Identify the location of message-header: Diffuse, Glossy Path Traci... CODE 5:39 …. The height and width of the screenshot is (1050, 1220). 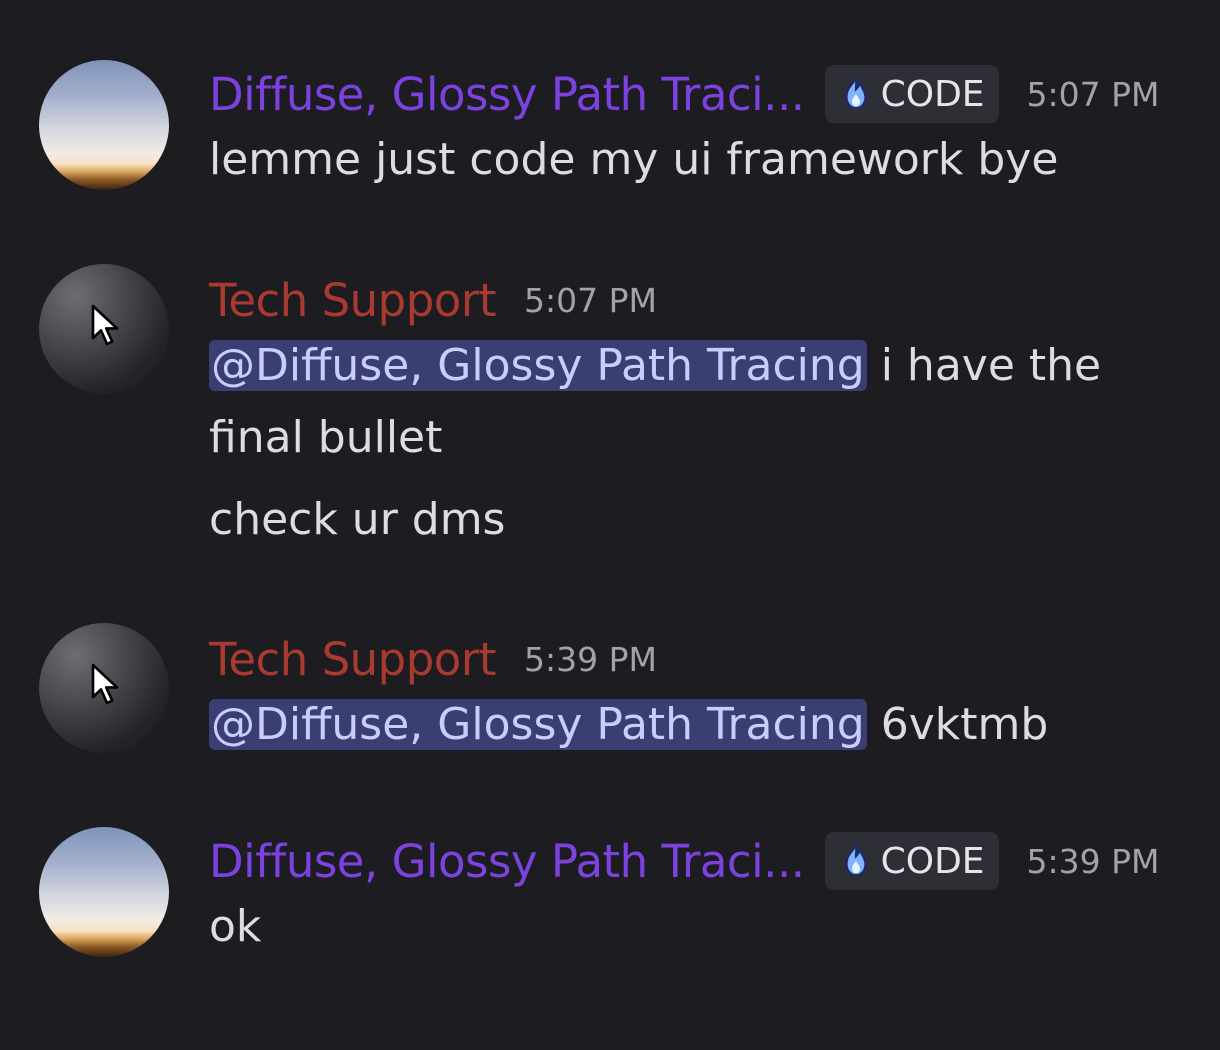
(699, 861).